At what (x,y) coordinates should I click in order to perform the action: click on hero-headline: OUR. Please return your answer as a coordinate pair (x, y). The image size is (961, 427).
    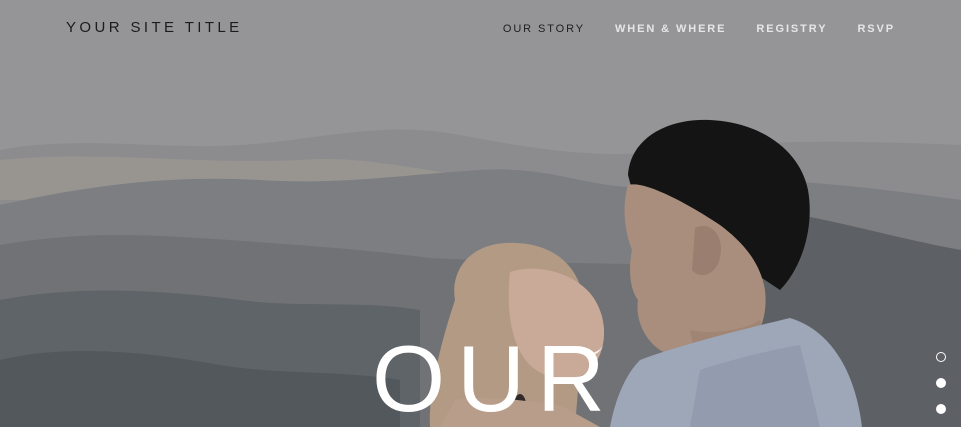
    Looking at the image, I should click on (494, 376).